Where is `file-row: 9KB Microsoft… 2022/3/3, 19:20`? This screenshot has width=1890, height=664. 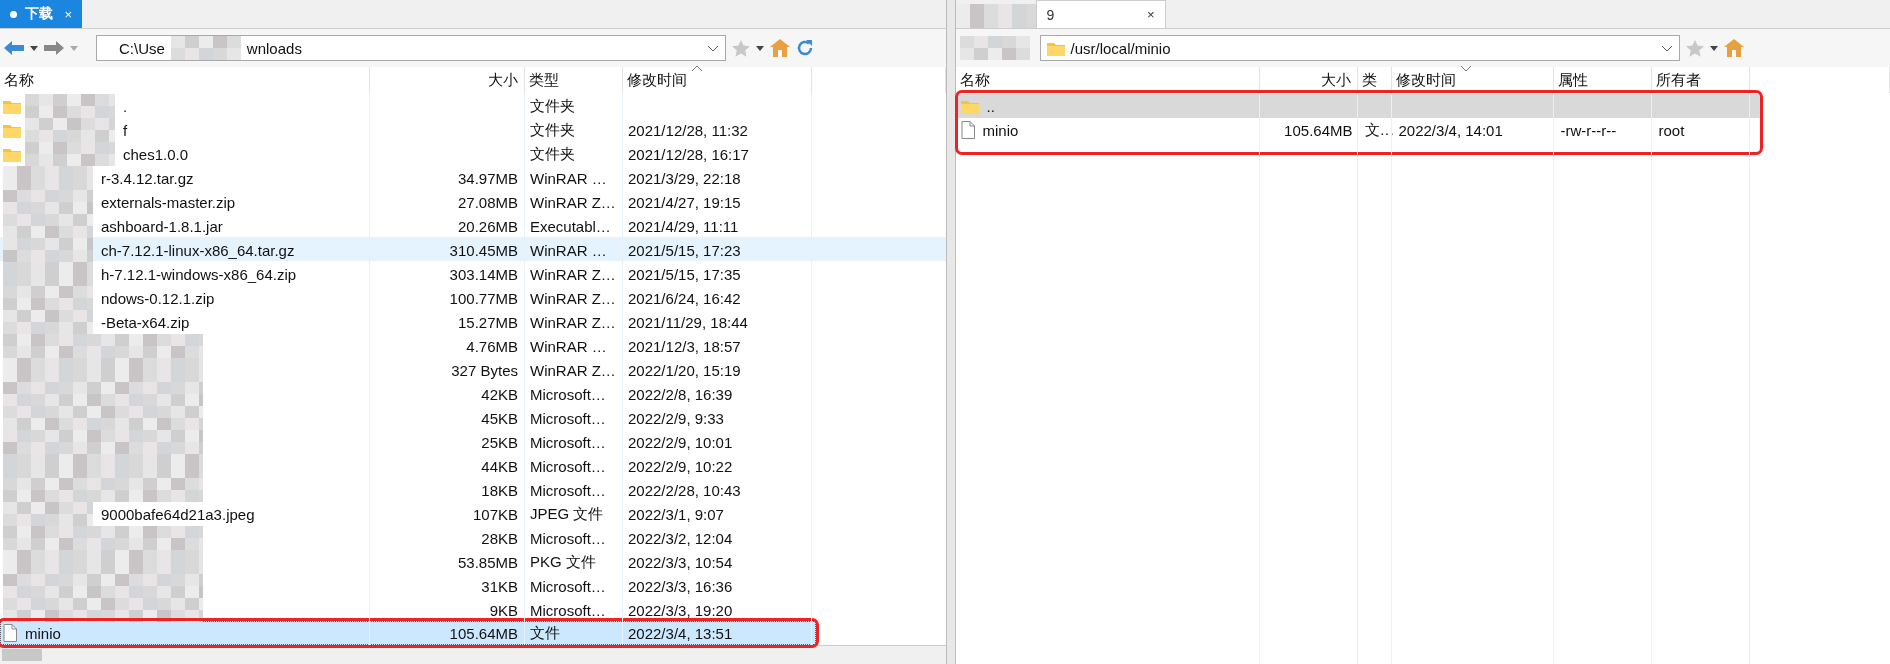
file-row: 9KB Microsoft… 2022/3/3, 19:20 is located at coordinates (473, 609).